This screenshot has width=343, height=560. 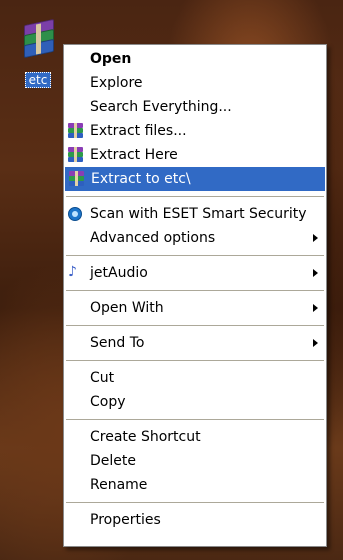 I want to click on menu-item-label: Extract to etc\, so click(x=141, y=179).